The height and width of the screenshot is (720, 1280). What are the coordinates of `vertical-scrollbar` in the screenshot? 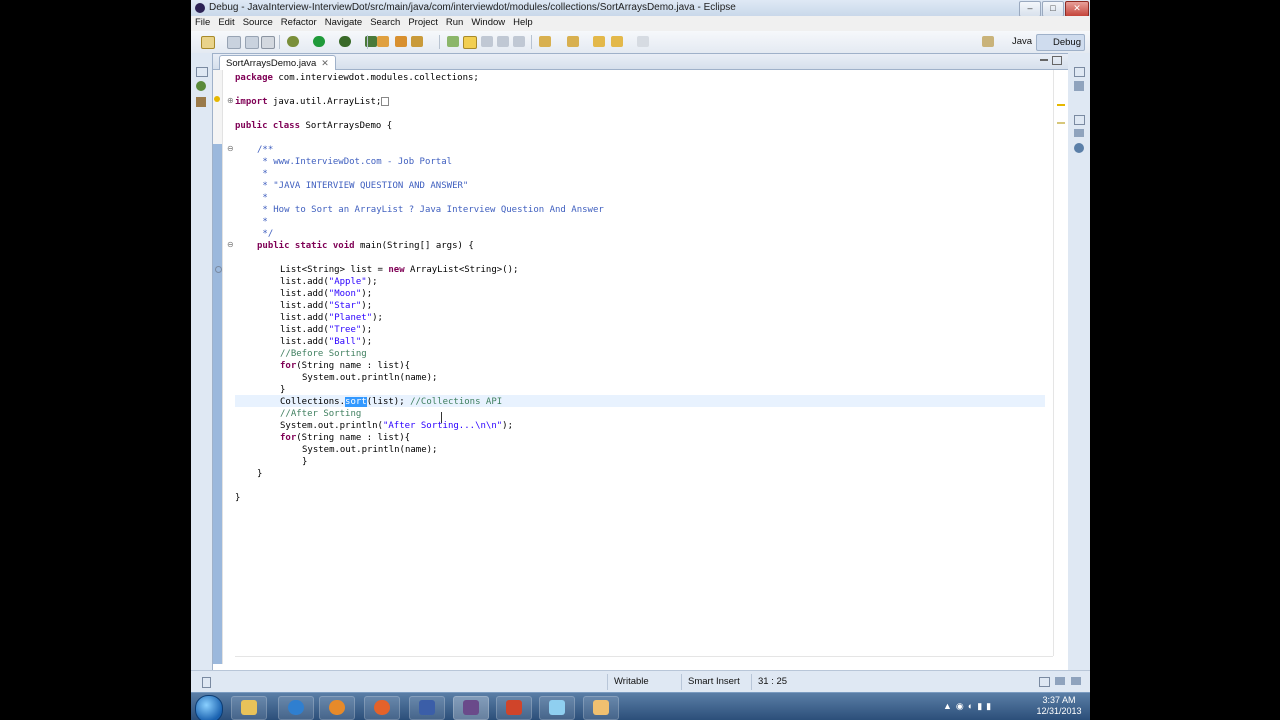 It's located at (1060, 363).